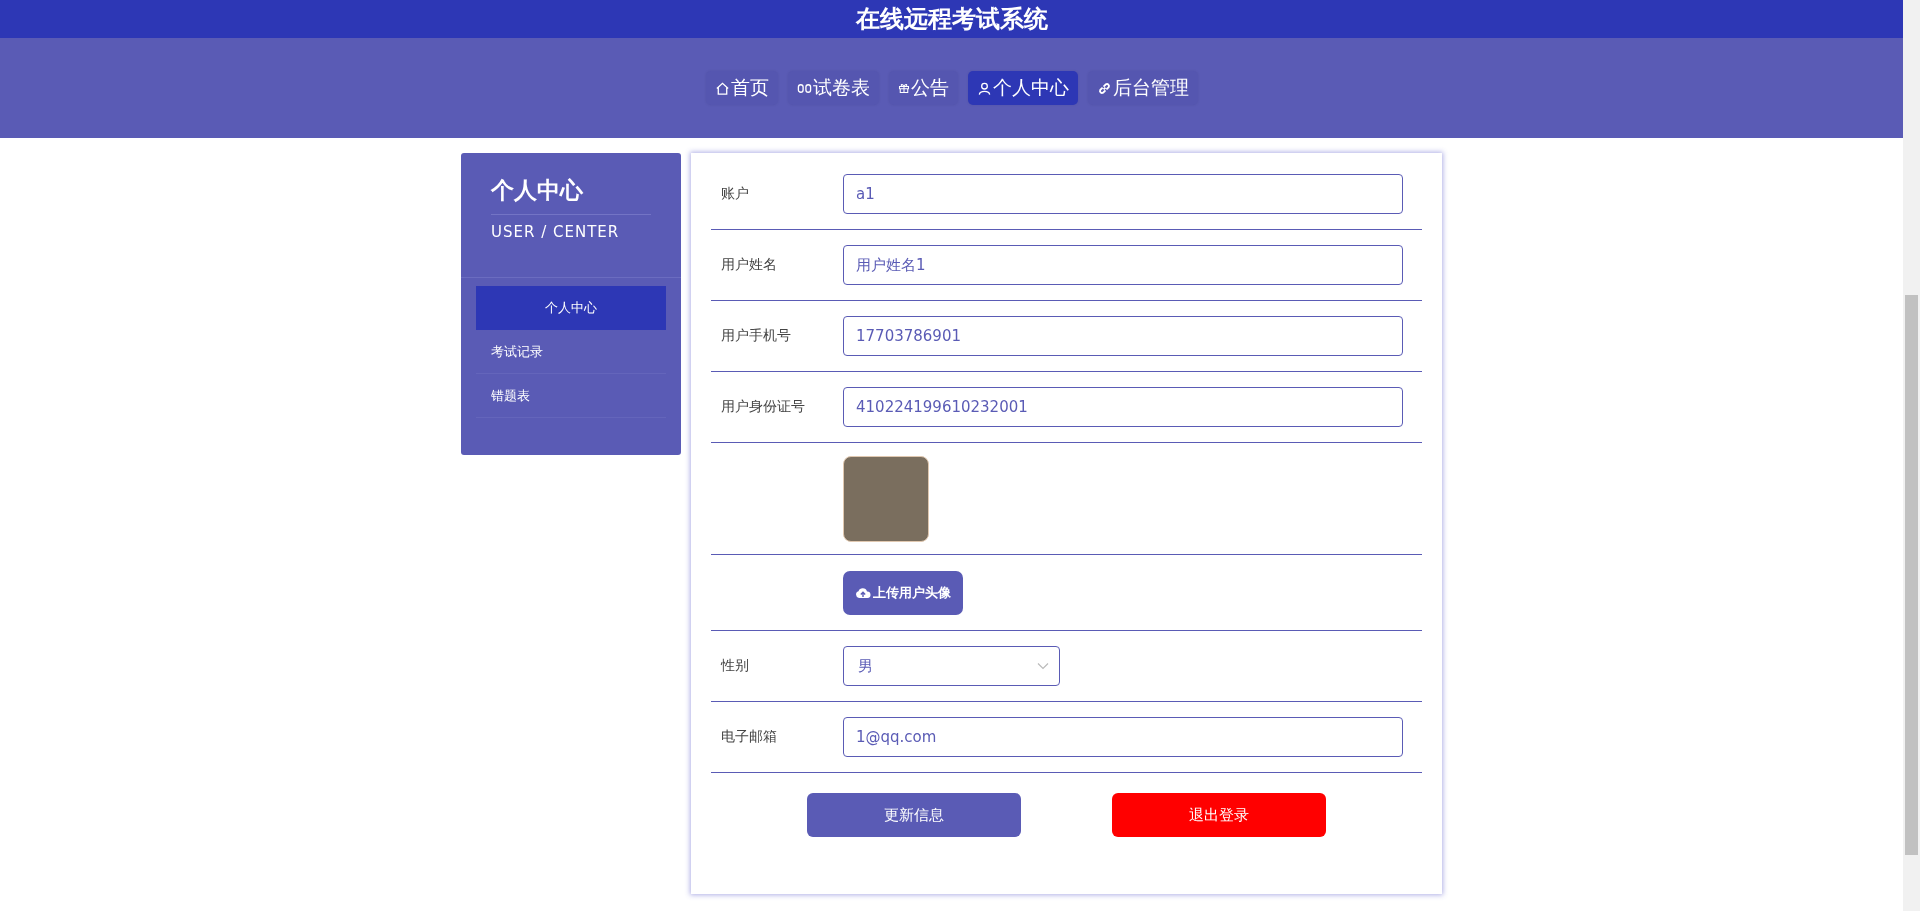 This screenshot has width=1920, height=911. What do you see at coordinates (913, 815) in the screenshot?
I see `update-button: 更新信息` at bounding box center [913, 815].